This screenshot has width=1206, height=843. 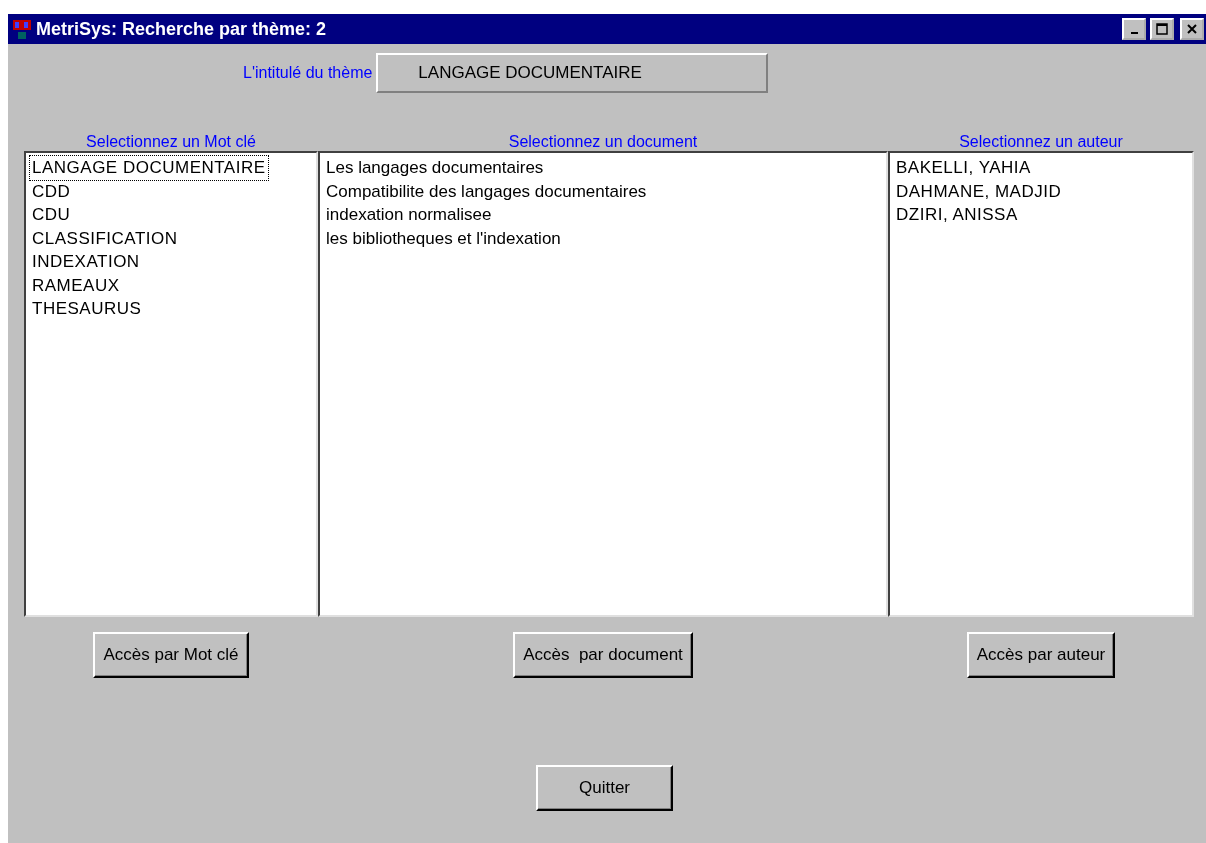 What do you see at coordinates (308, 73) in the screenshot?
I see `theme-label: L'intitulé du thème` at bounding box center [308, 73].